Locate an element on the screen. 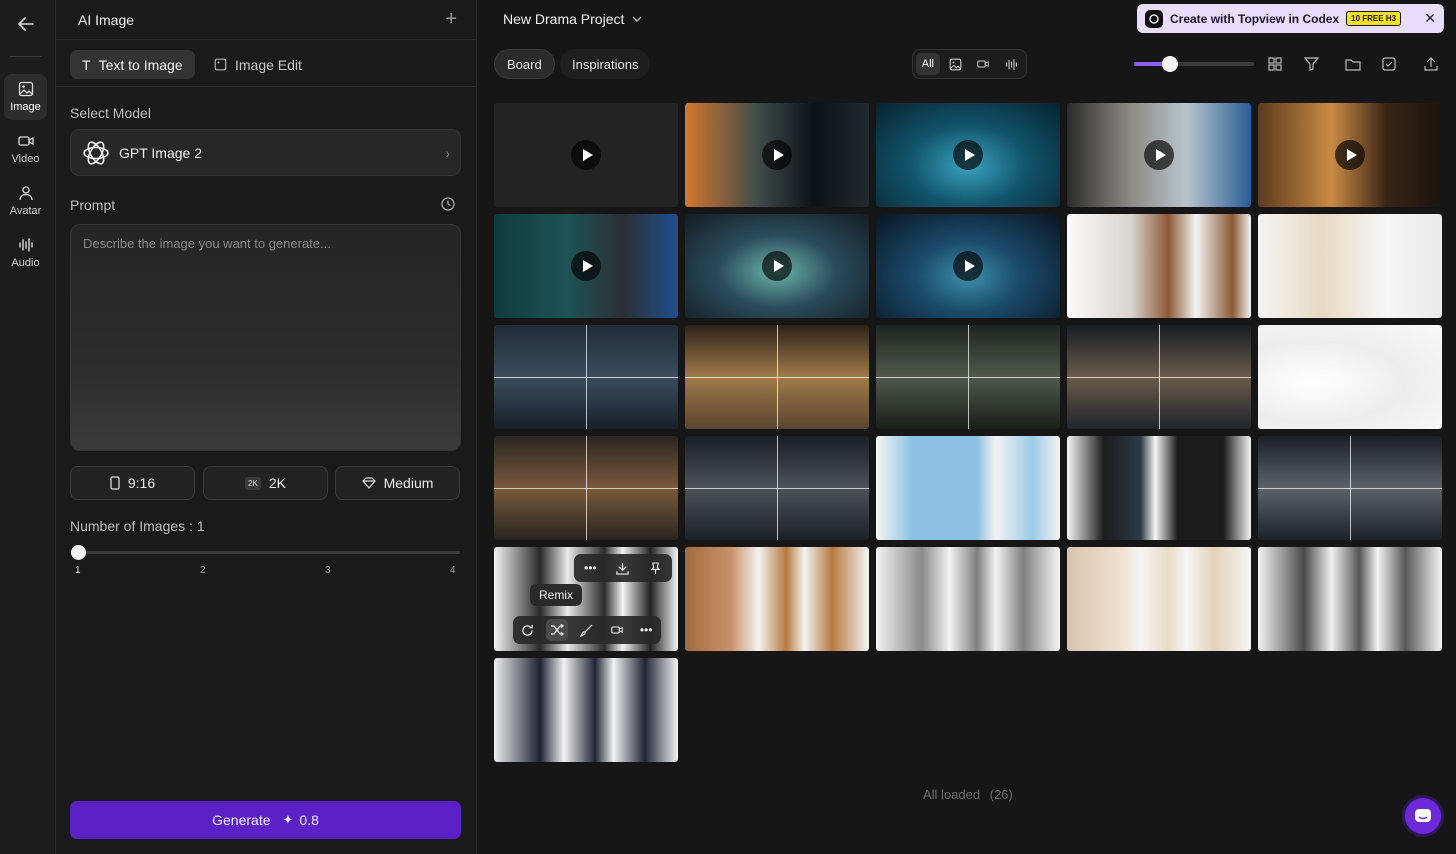  filter-audio-button is located at coordinates (1011, 64).